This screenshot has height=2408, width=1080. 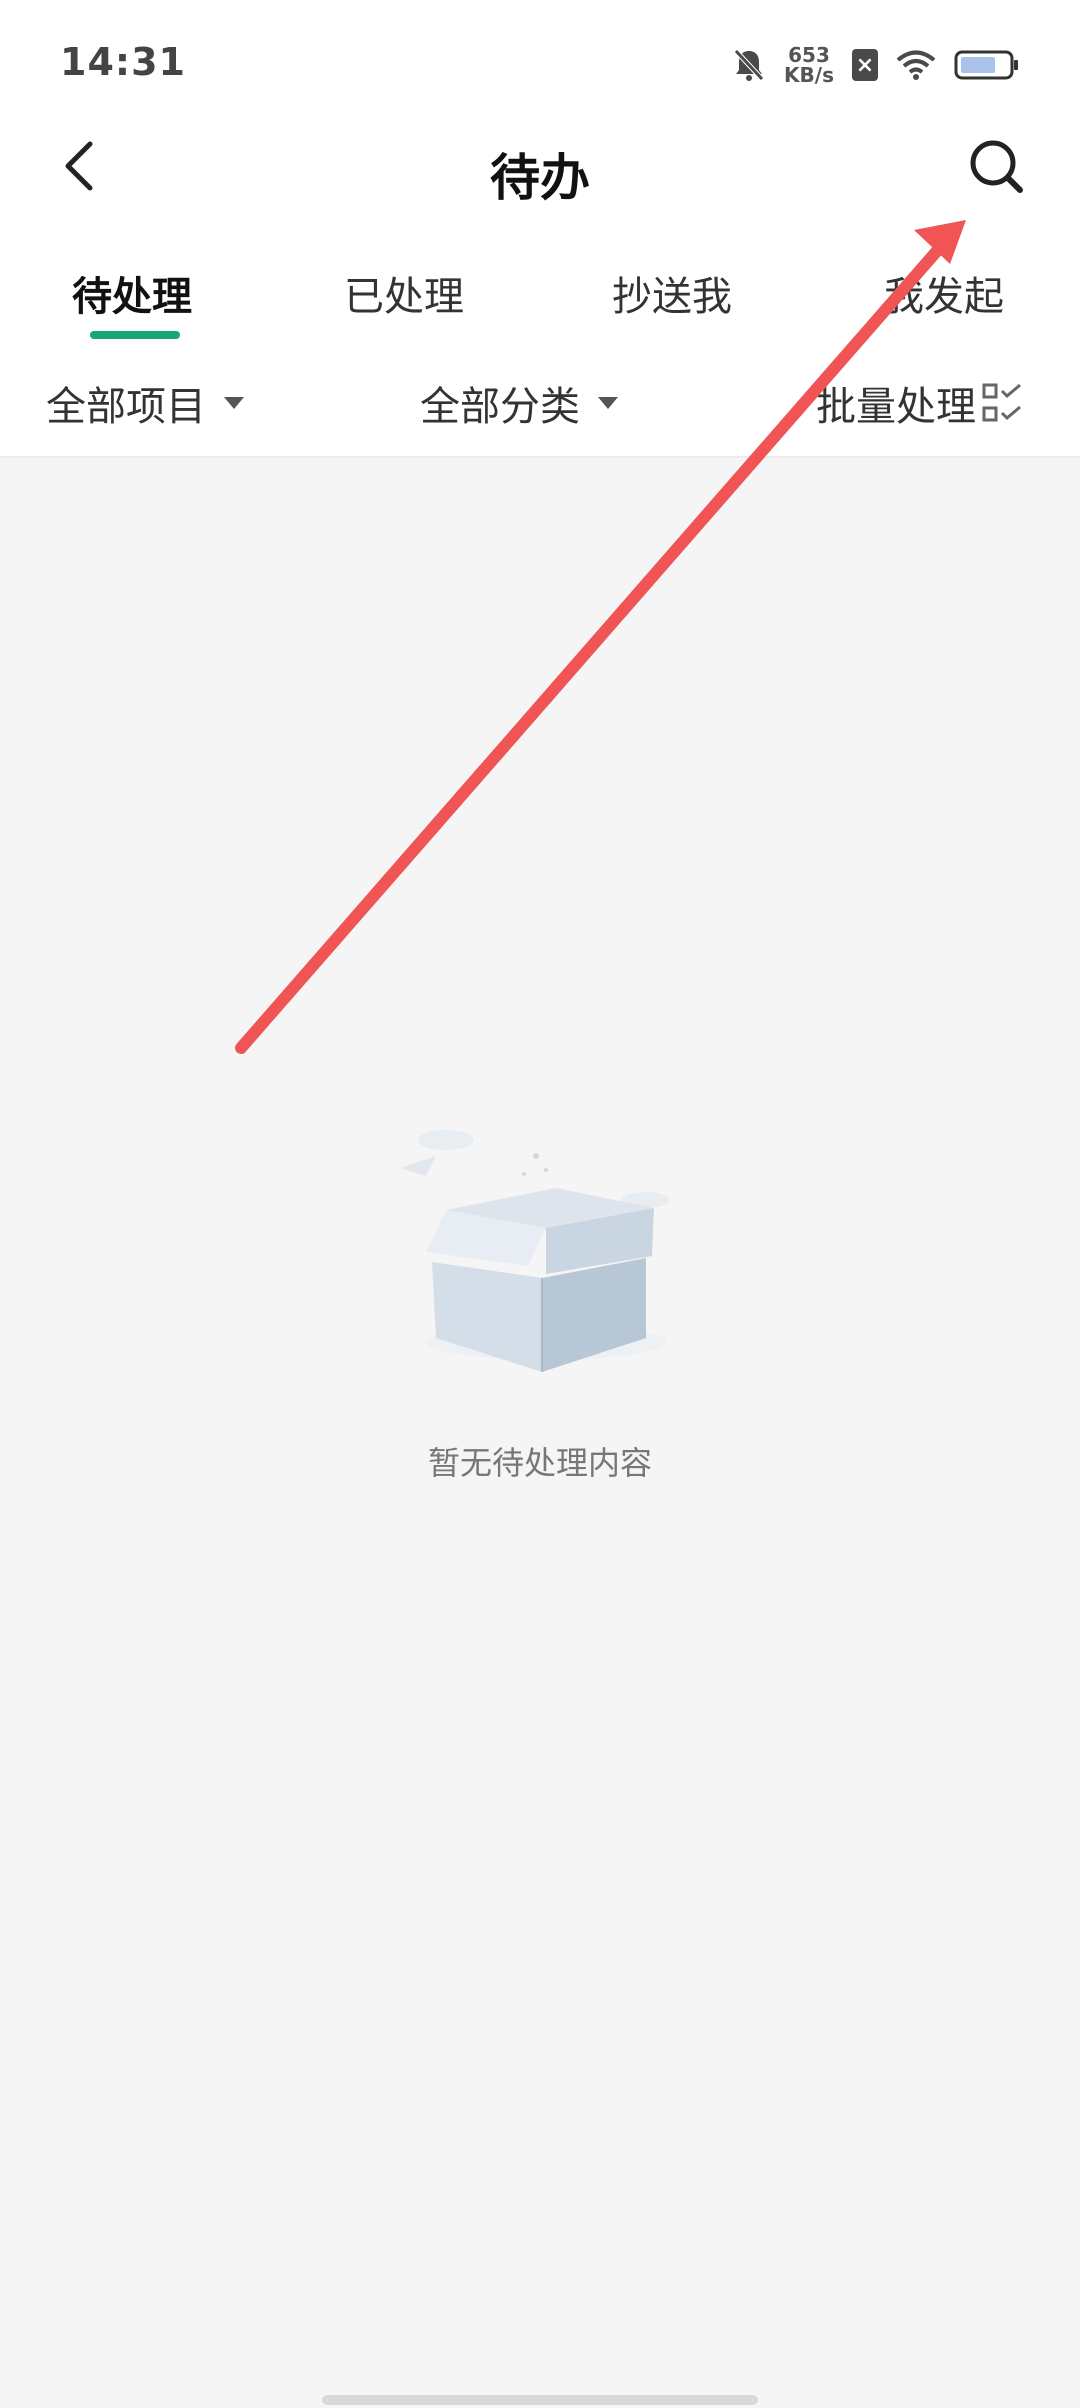 What do you see at coordinates (135, 335) in the screenshot?
I see `active-tab-indicator` at bounding box center [135, 335].